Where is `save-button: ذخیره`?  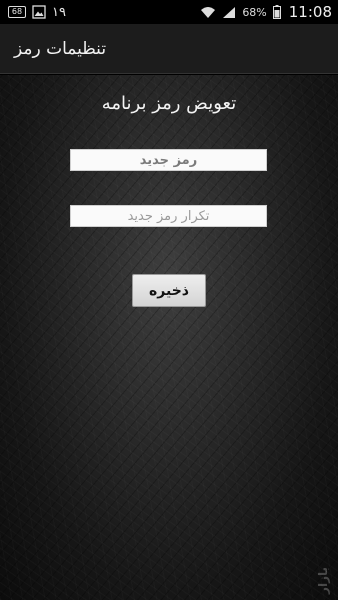 save-button: ذخیره is located at coordinates (169, 290).